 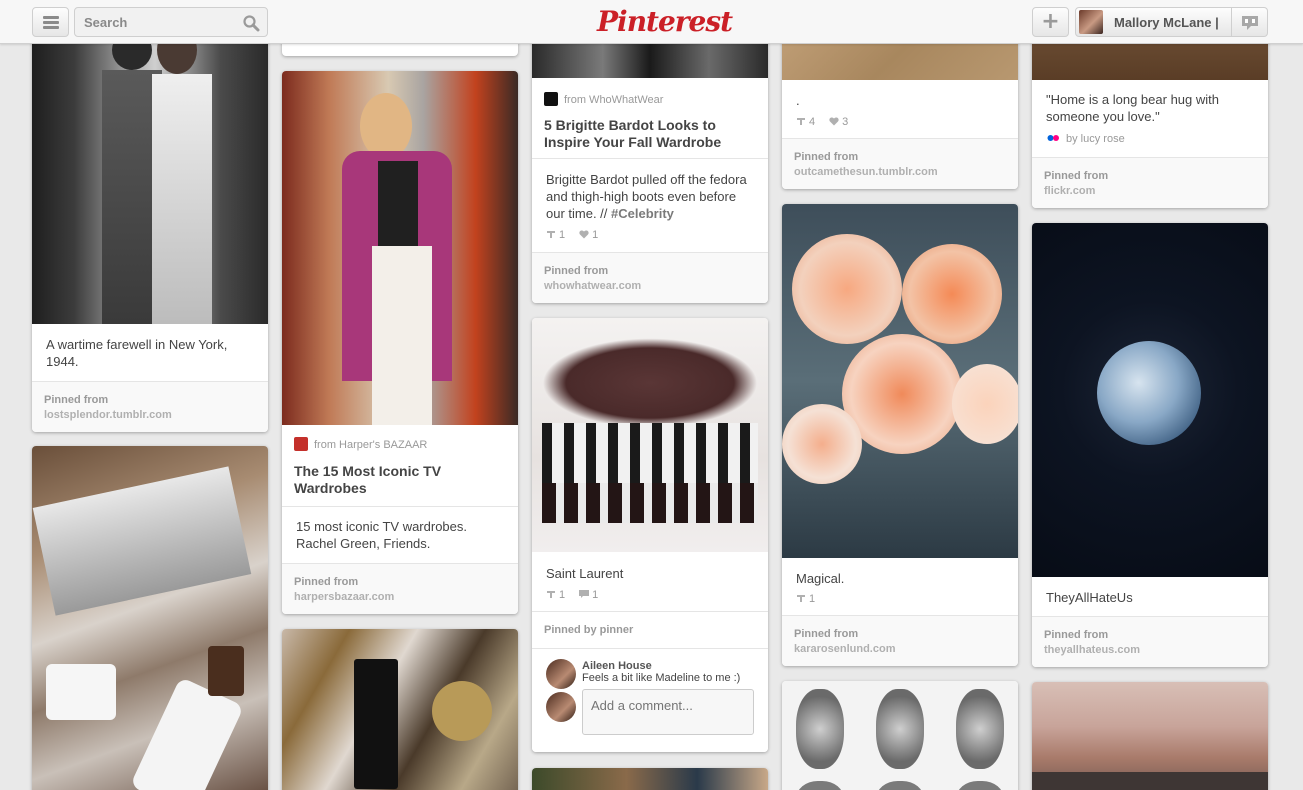 I want to click on pin-source: Pinned from harpersbazaar.com, so click(x=400, y=588).